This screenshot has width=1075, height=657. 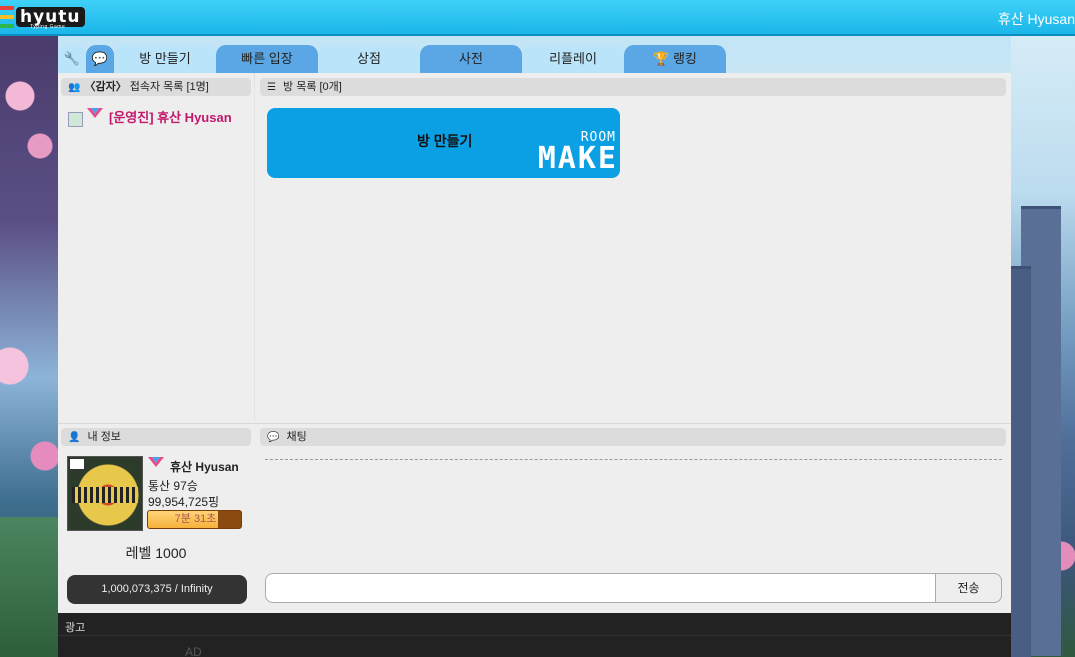 I want to click on trophy-icon: 🏆, so click(x=661, y=58).